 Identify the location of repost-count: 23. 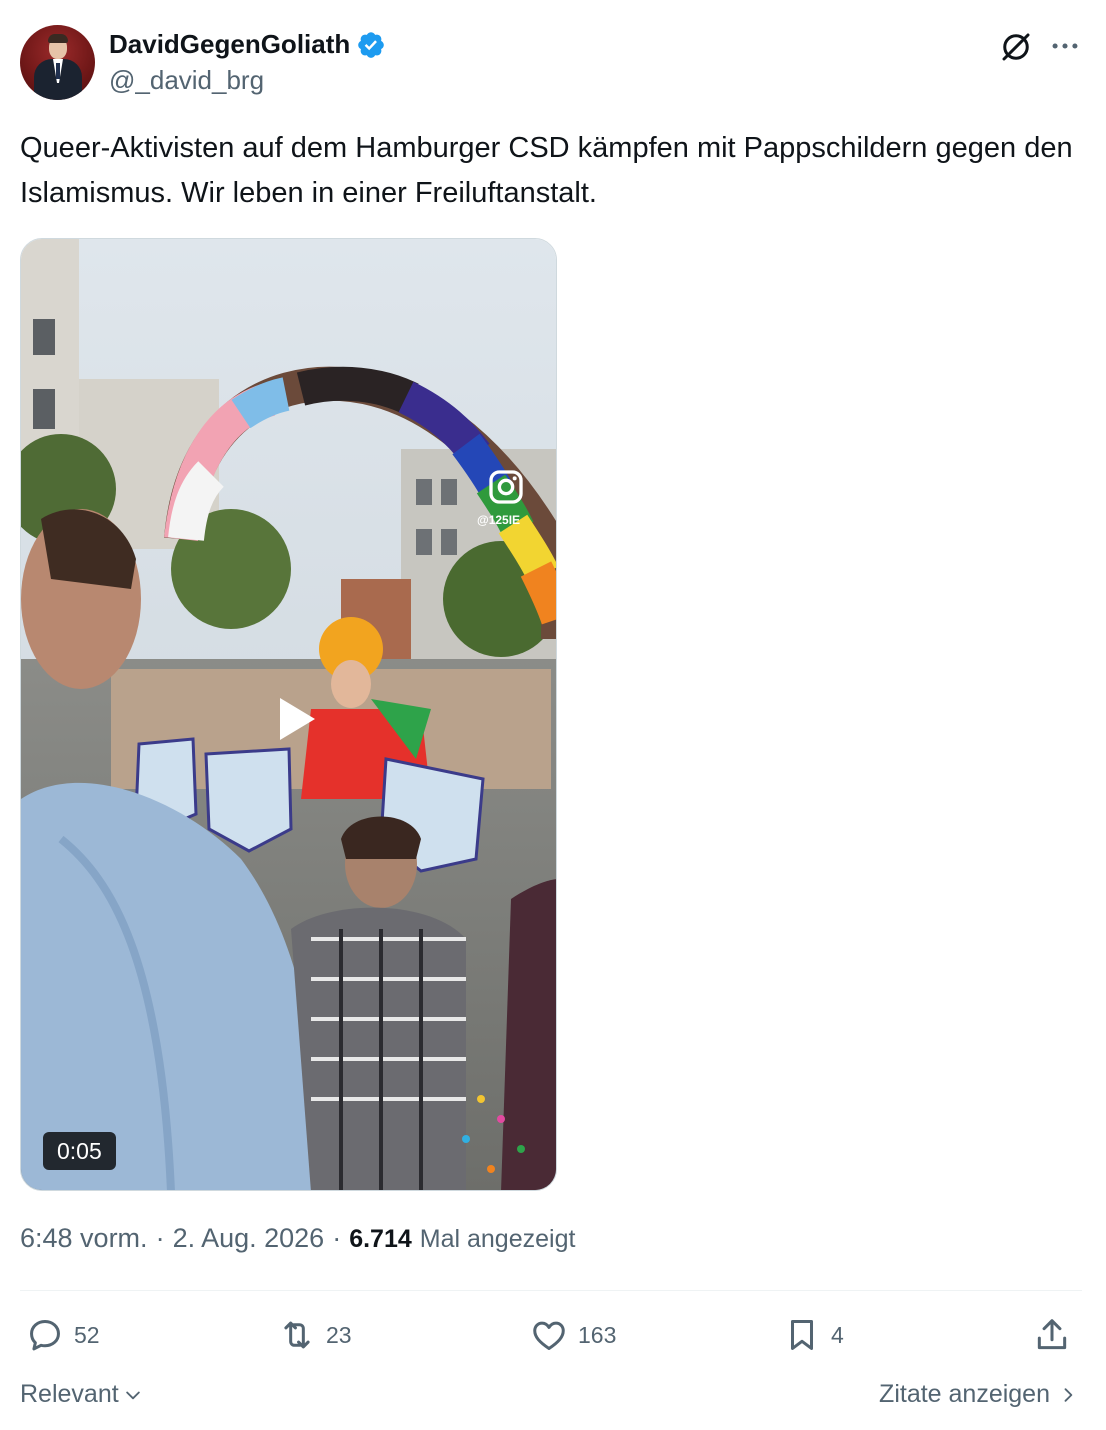
(339, 1334).